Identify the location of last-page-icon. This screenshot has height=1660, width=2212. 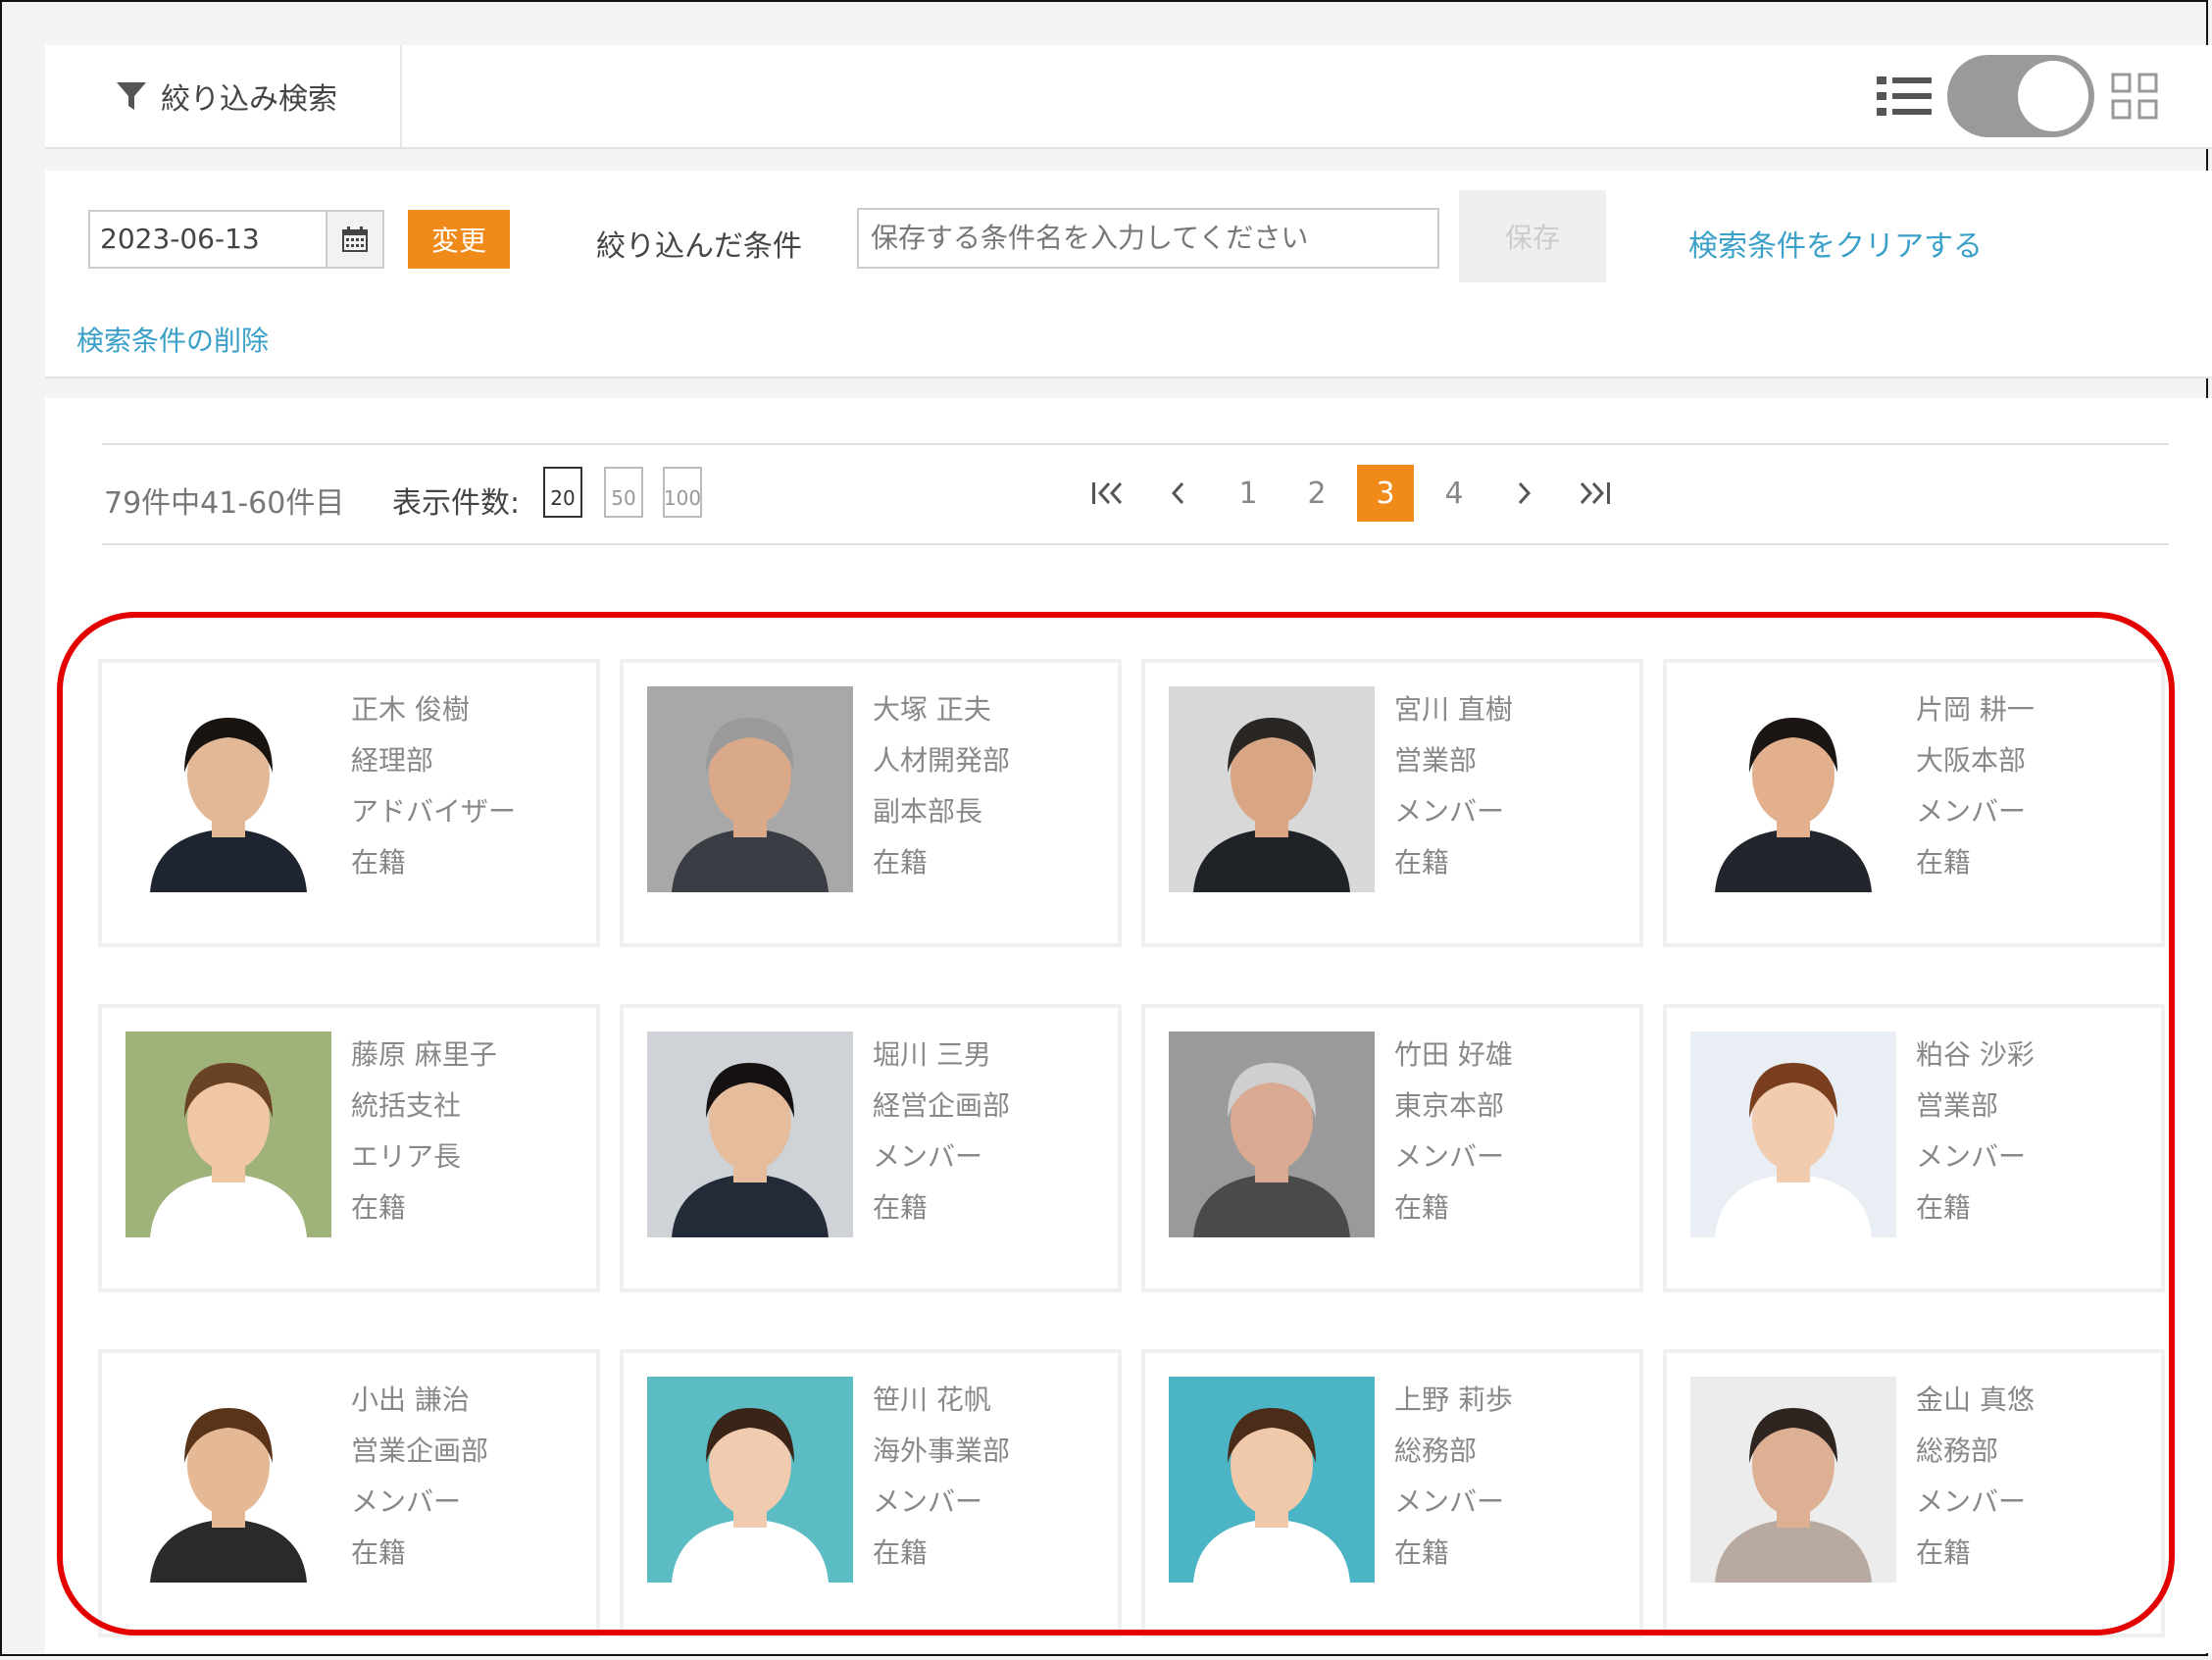
(1594, 493).